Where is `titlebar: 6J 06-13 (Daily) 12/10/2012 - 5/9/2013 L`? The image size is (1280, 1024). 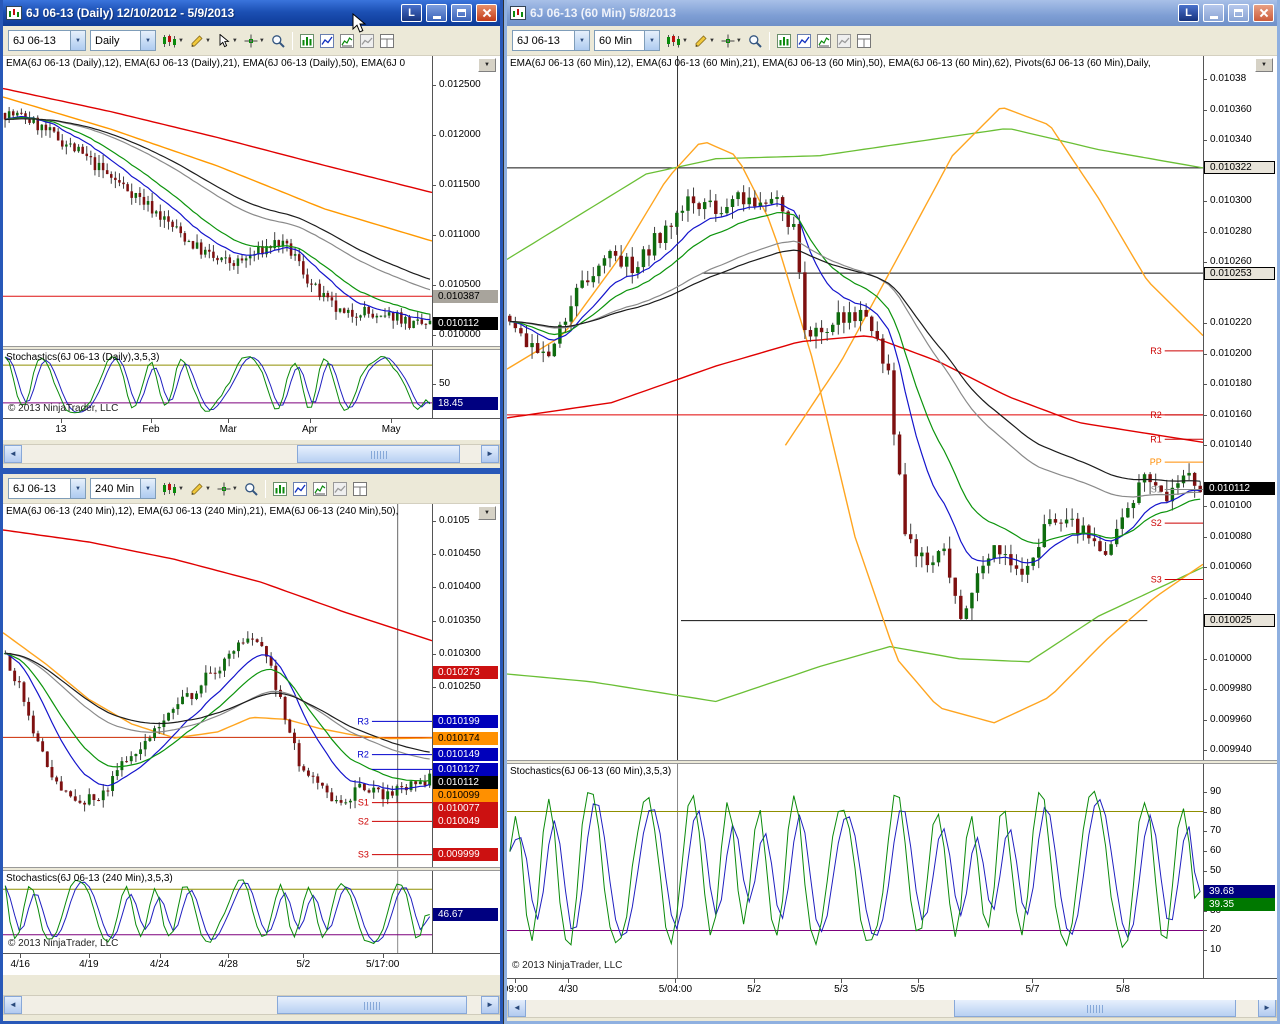 titlebar: 6J 06-13 (Daily) 12/10/2012 - 5/9/2013 L is located at coordinates (251, 13).